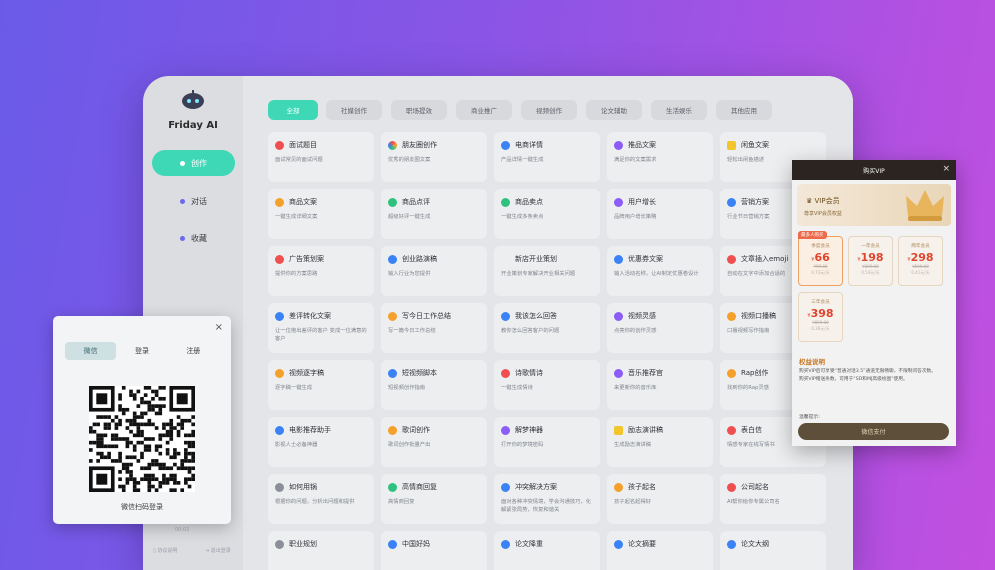 The height and width of the screenshot is (570, 995). Describe the element at coordinates (303, 487) in the screenshot. I see `card-title: 如何用锅` at that location.